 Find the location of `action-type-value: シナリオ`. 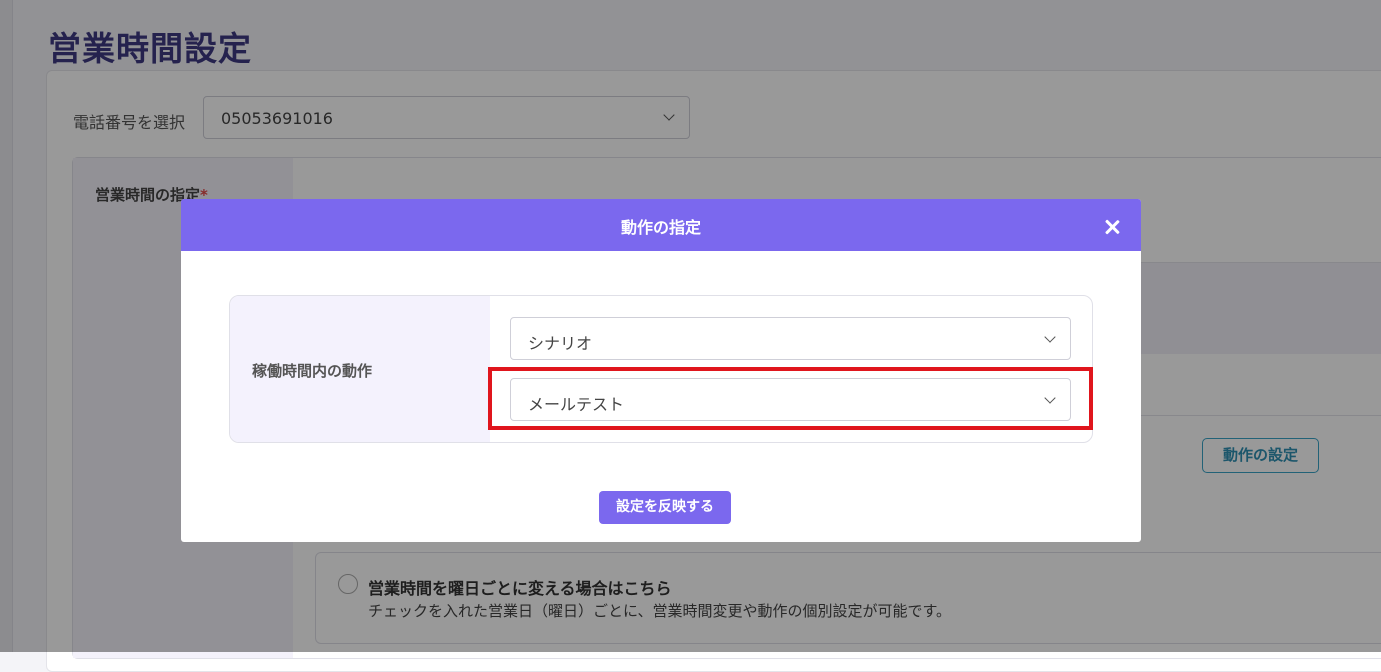

action-type-value: シナリオ is located at coordinates (560, 343).